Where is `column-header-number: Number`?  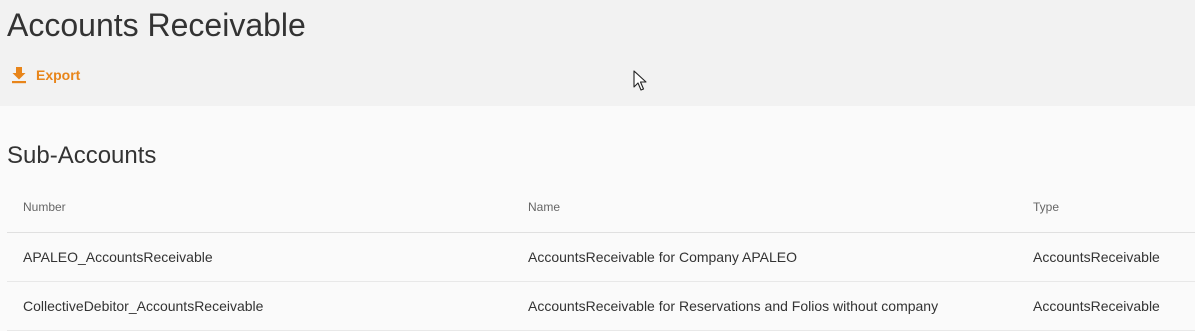
column-header-number: Number is located at coordinates (44, 207).